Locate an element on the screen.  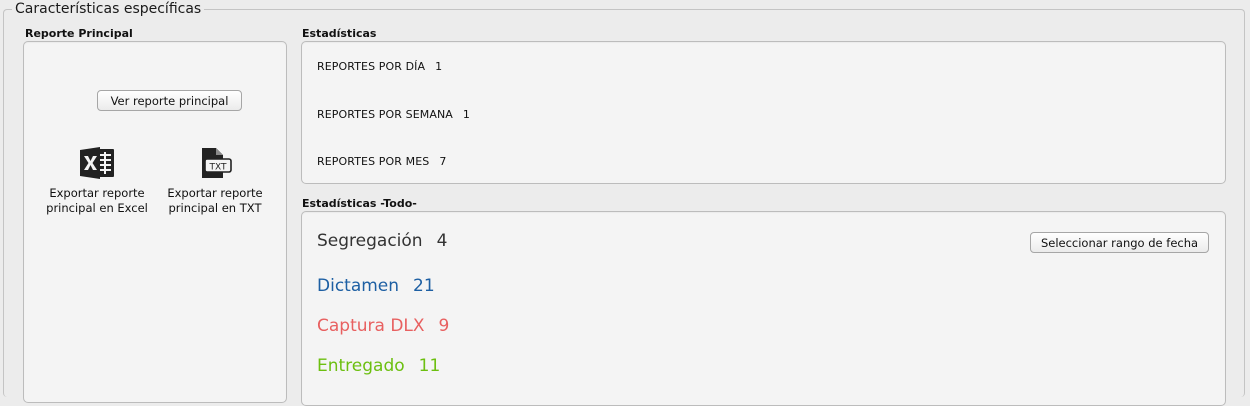
todo-row-dictamen: Dictamen 21 is located at coordinates (376, 286).